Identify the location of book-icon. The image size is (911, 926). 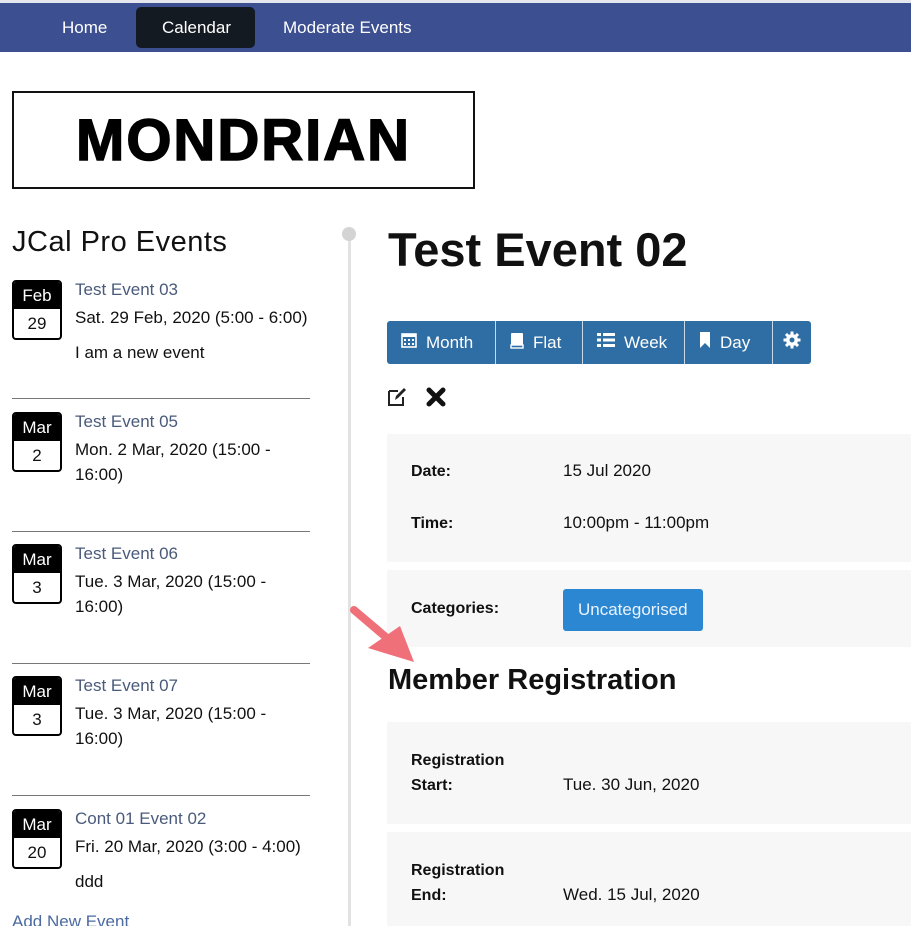
(517, 343).